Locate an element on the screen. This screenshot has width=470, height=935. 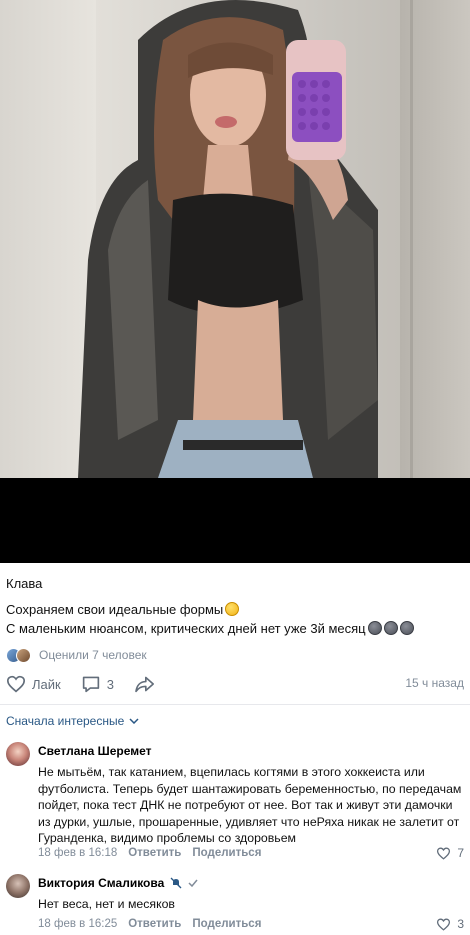
comments-sort-dropdown: Сначала интересные is located at coordinates (72, 721).